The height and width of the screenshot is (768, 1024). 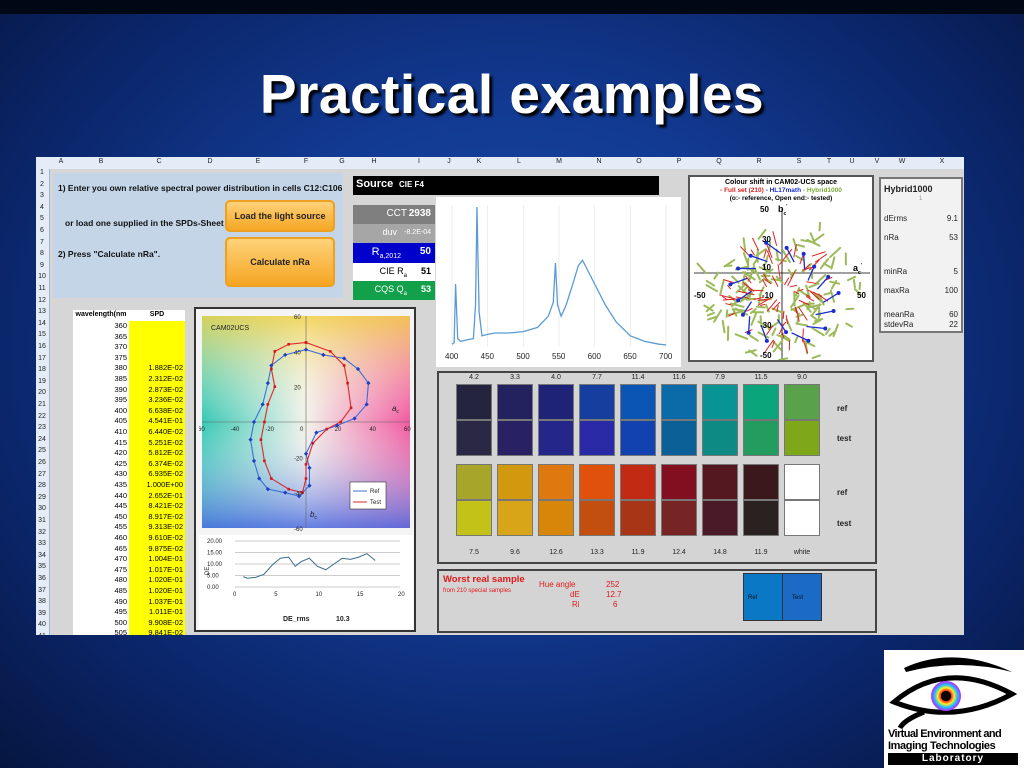 I want to click on wavelength-cell: 475, so click(x=101, y=570).